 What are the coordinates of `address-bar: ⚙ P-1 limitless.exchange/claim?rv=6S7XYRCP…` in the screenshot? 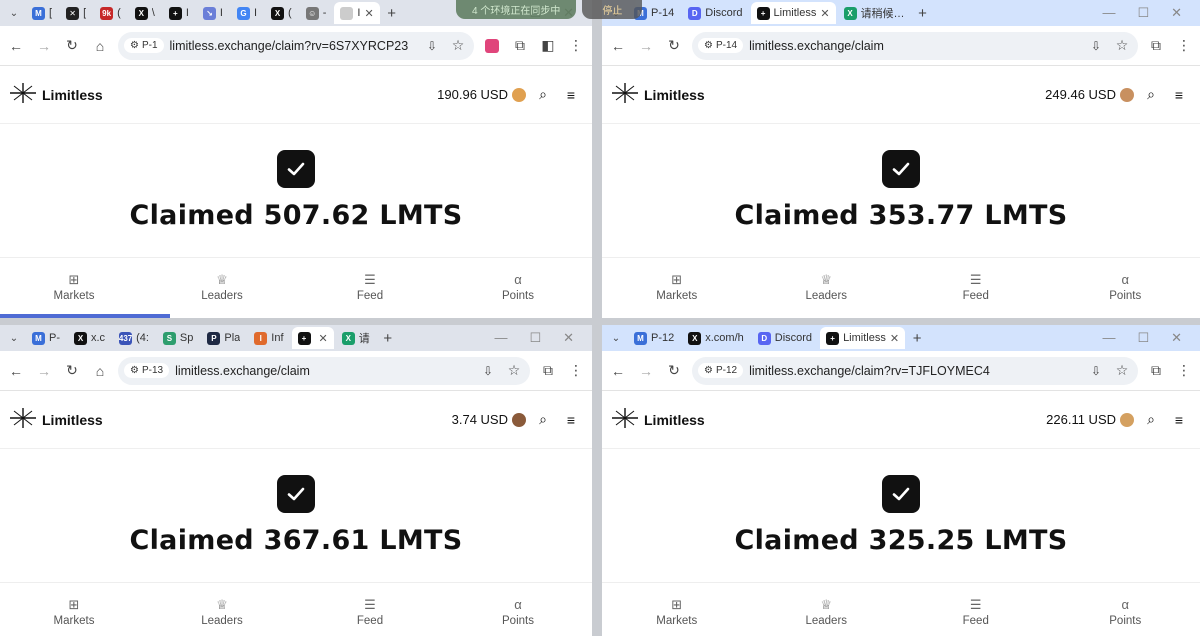 It's located at (296, 45).